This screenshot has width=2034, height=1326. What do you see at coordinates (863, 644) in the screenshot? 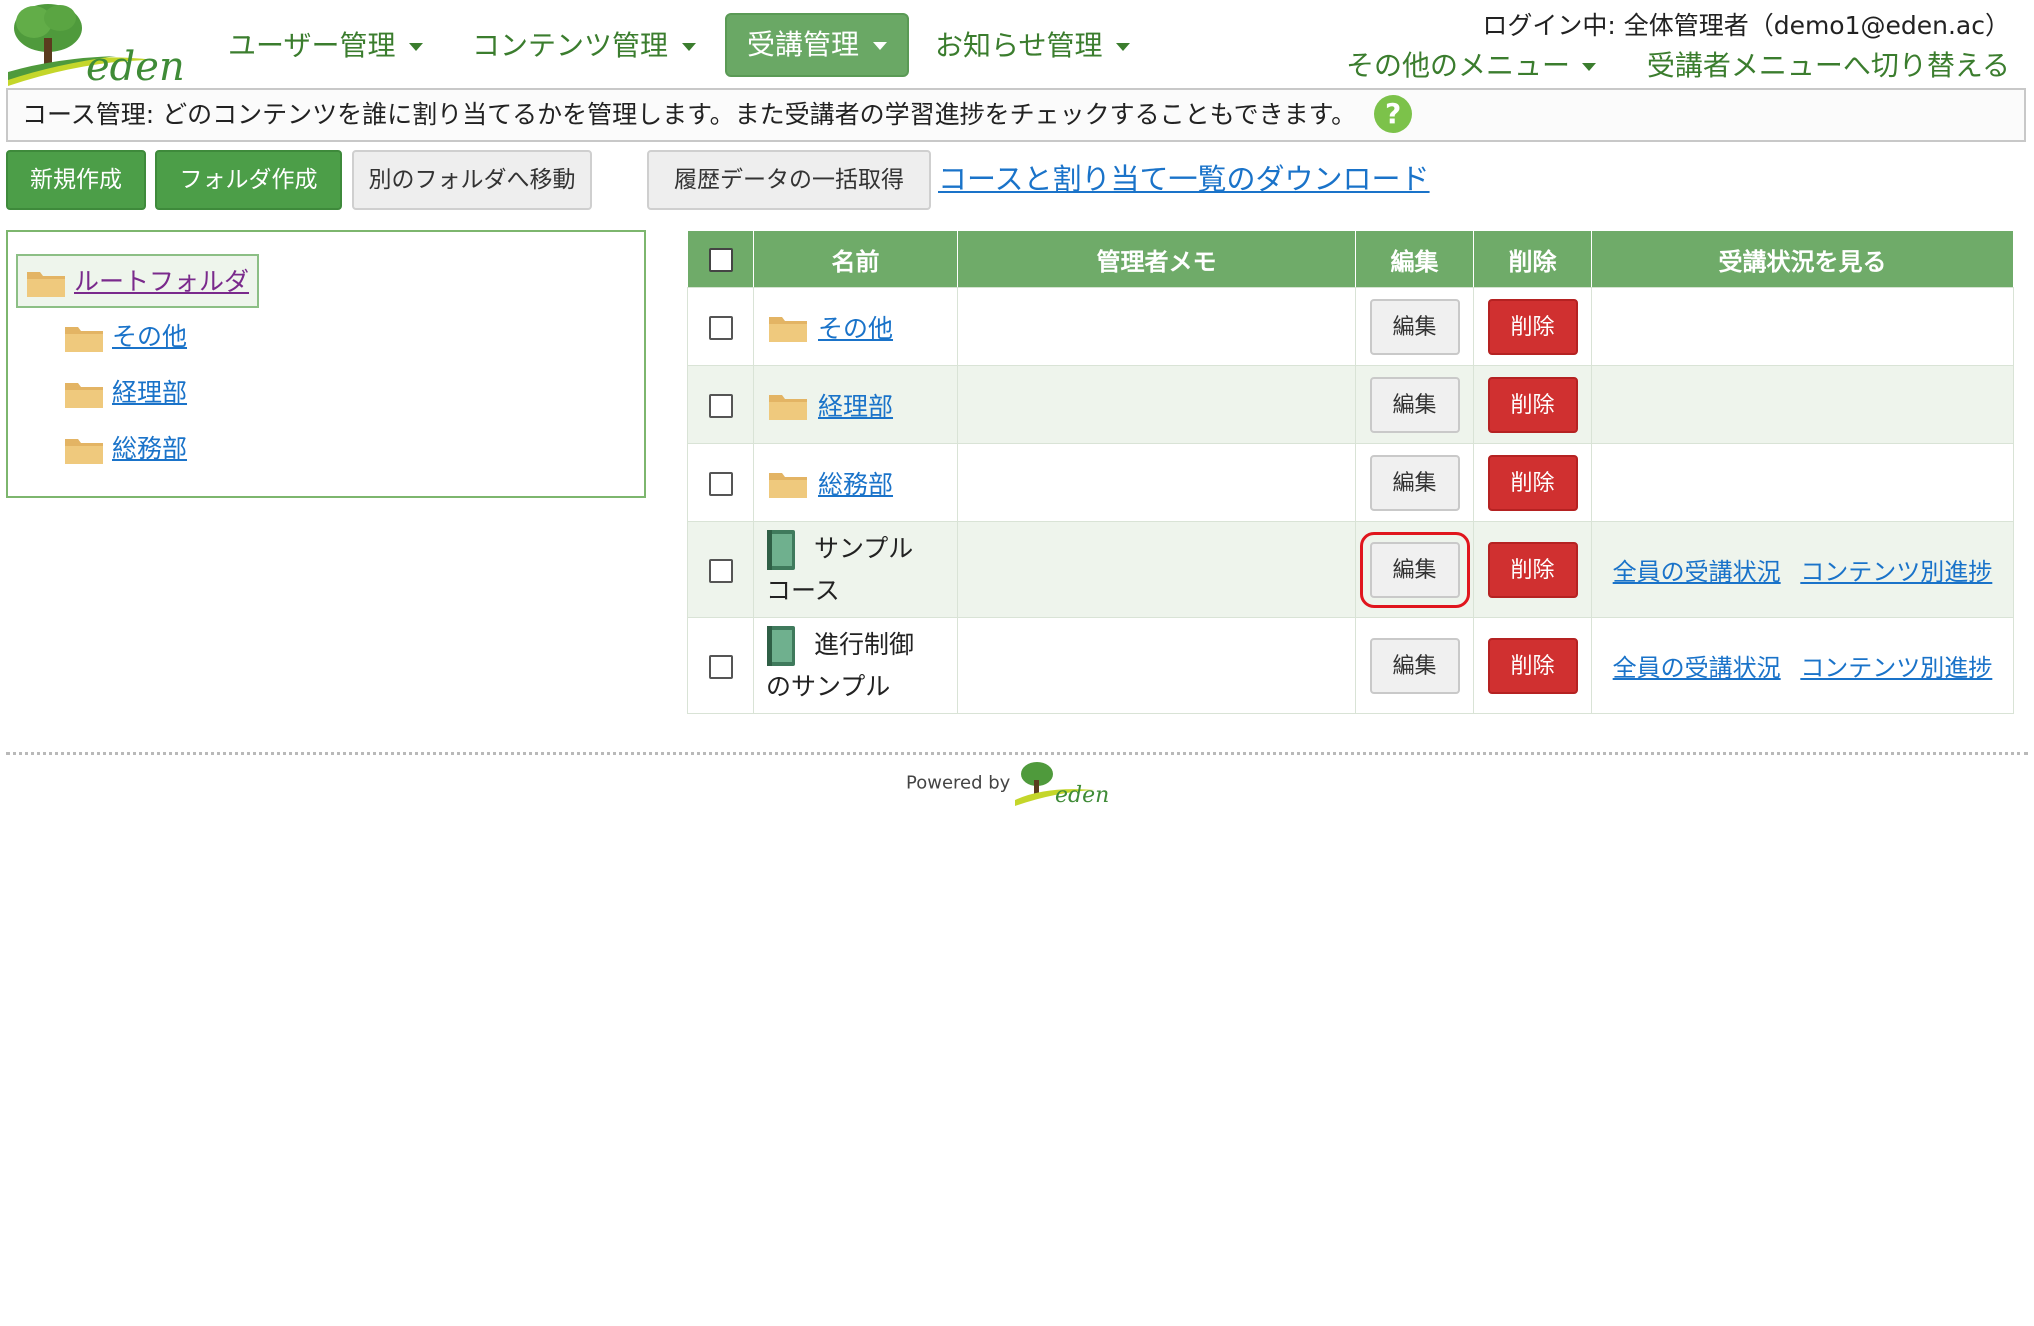
I see `course-name-first: 進行制御` at bounding box center [863, 644].